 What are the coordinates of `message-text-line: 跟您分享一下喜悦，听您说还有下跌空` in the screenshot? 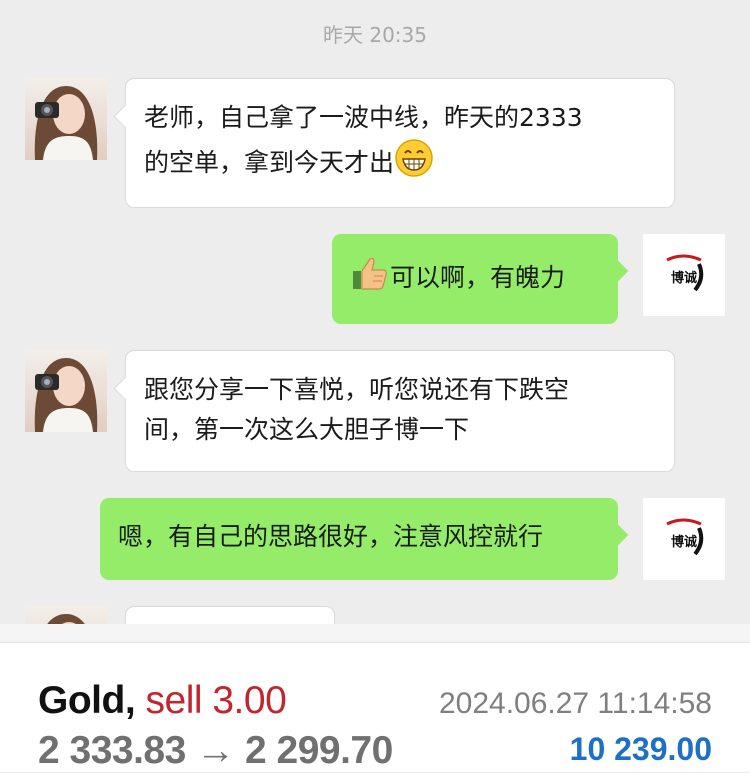 It's located at (357, 389).